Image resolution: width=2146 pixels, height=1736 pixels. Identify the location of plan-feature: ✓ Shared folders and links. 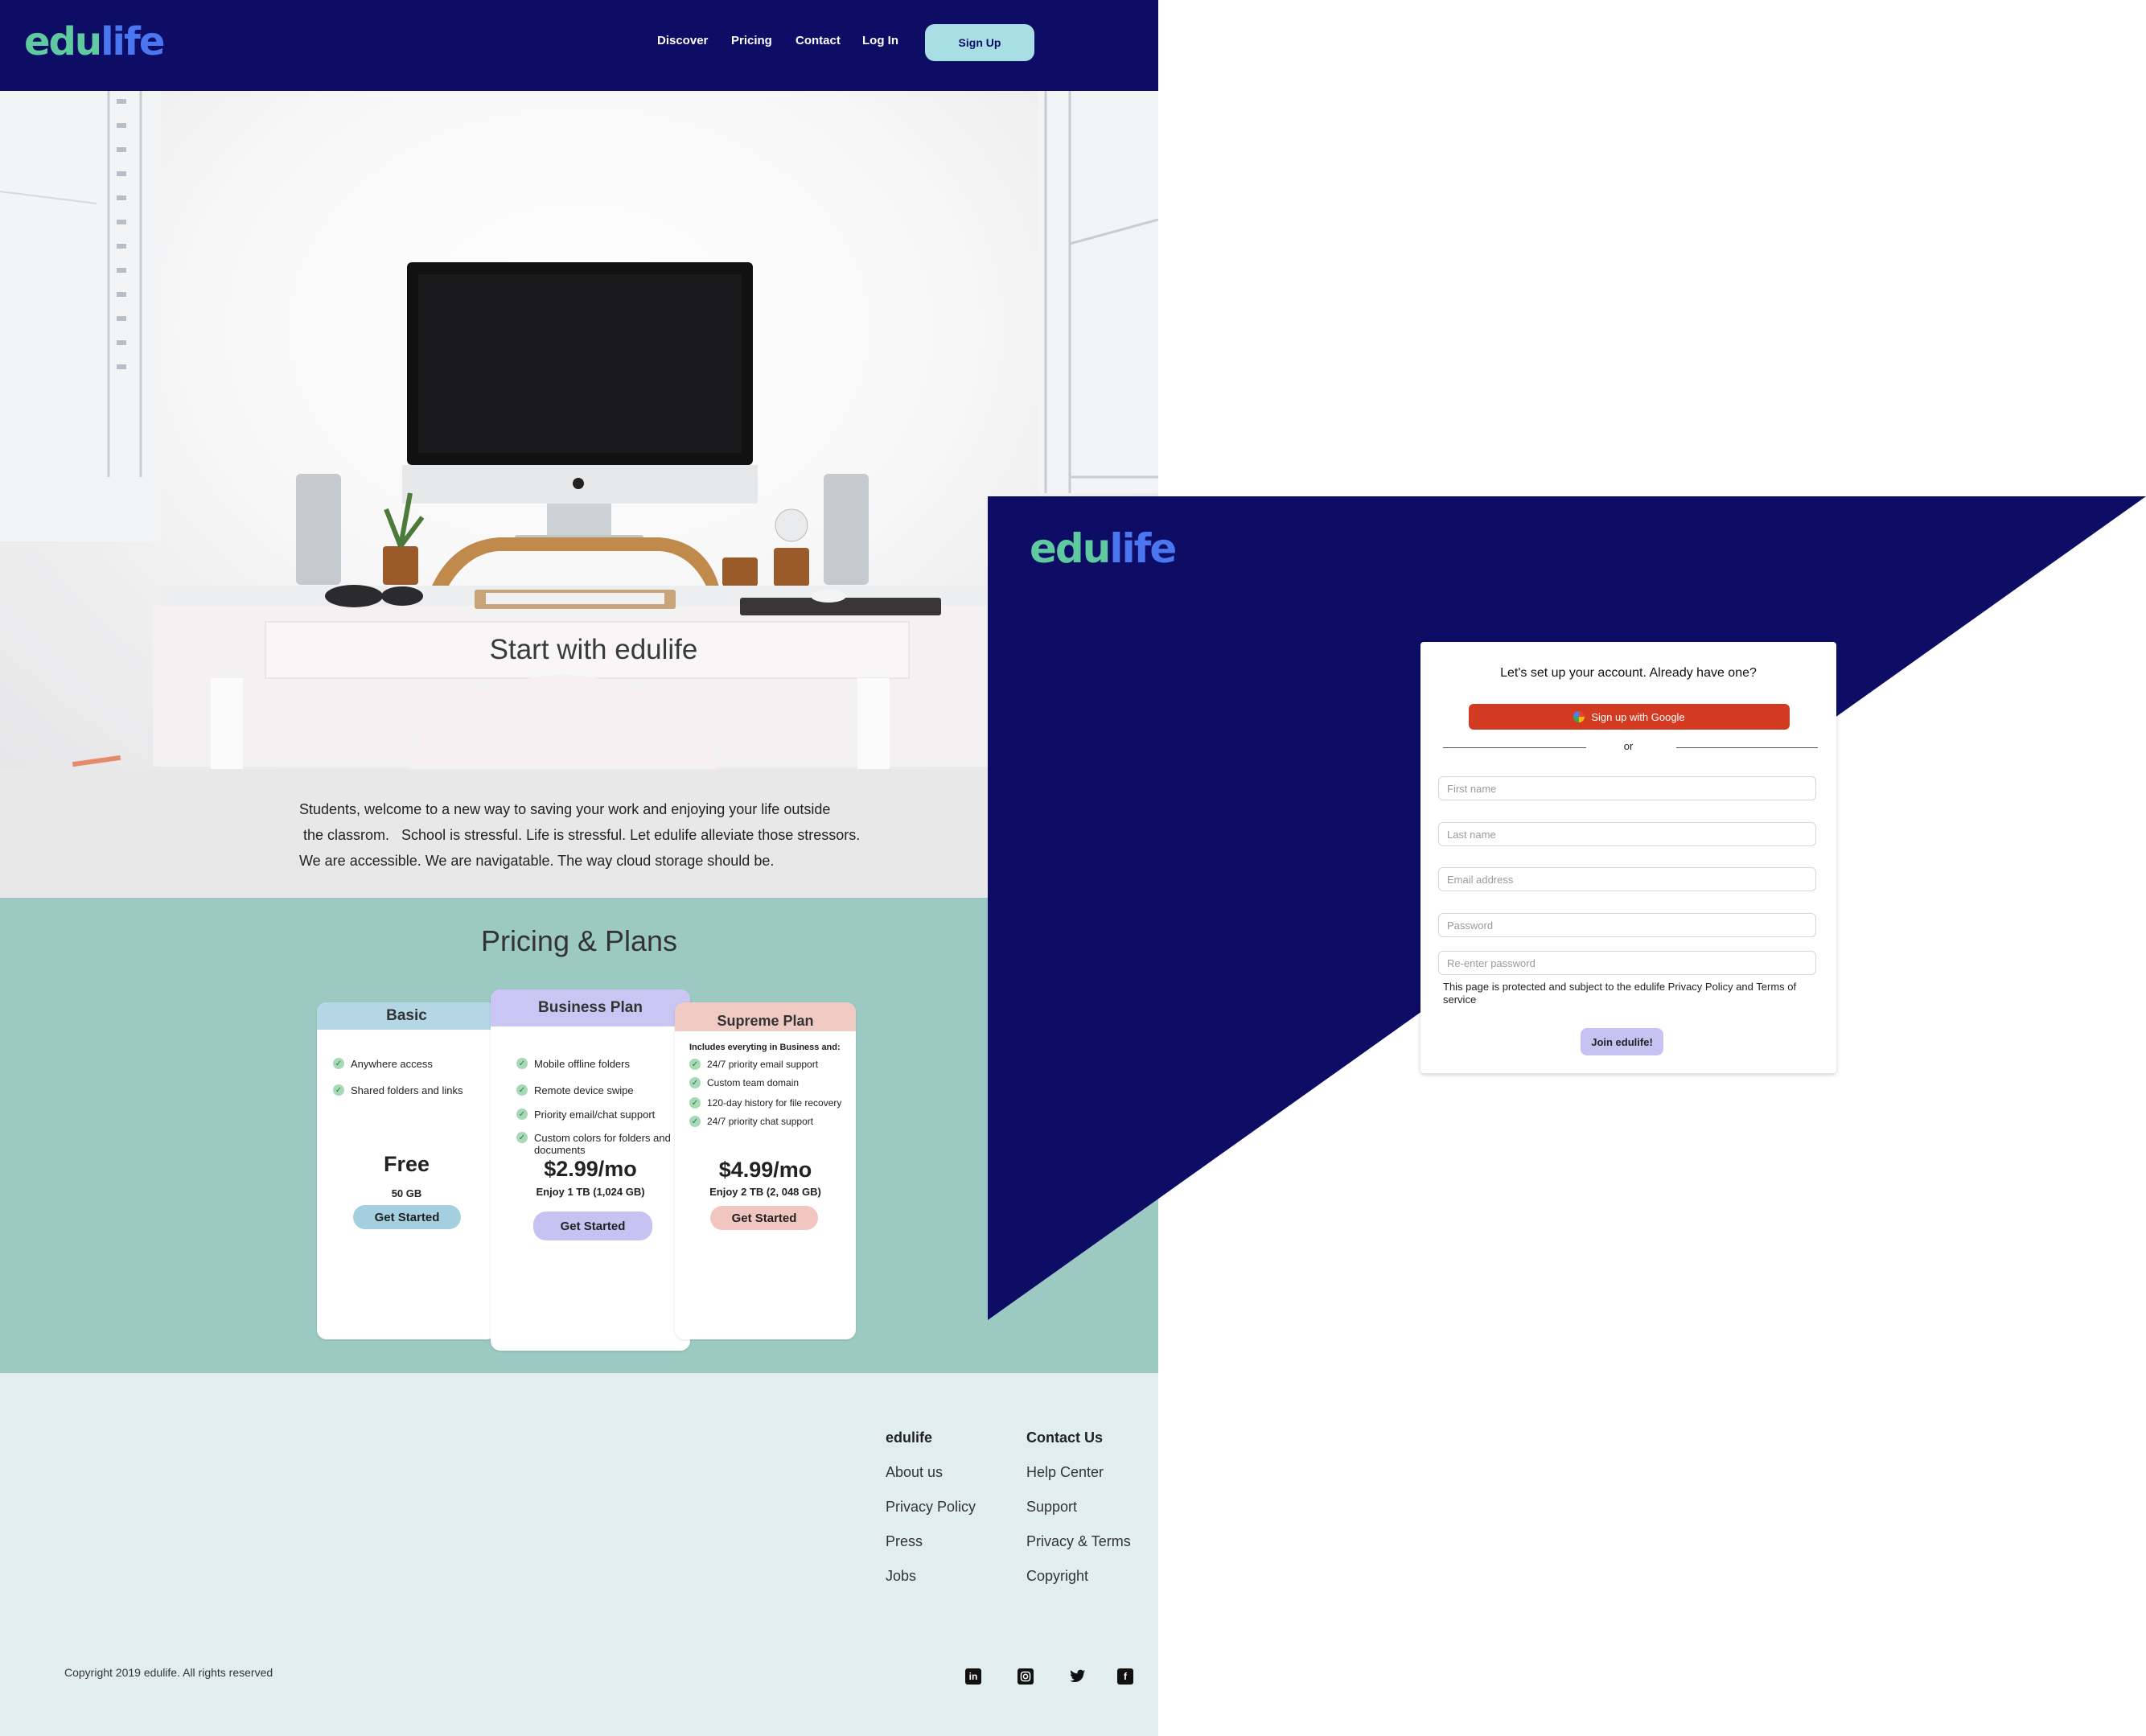
(397, 1090).